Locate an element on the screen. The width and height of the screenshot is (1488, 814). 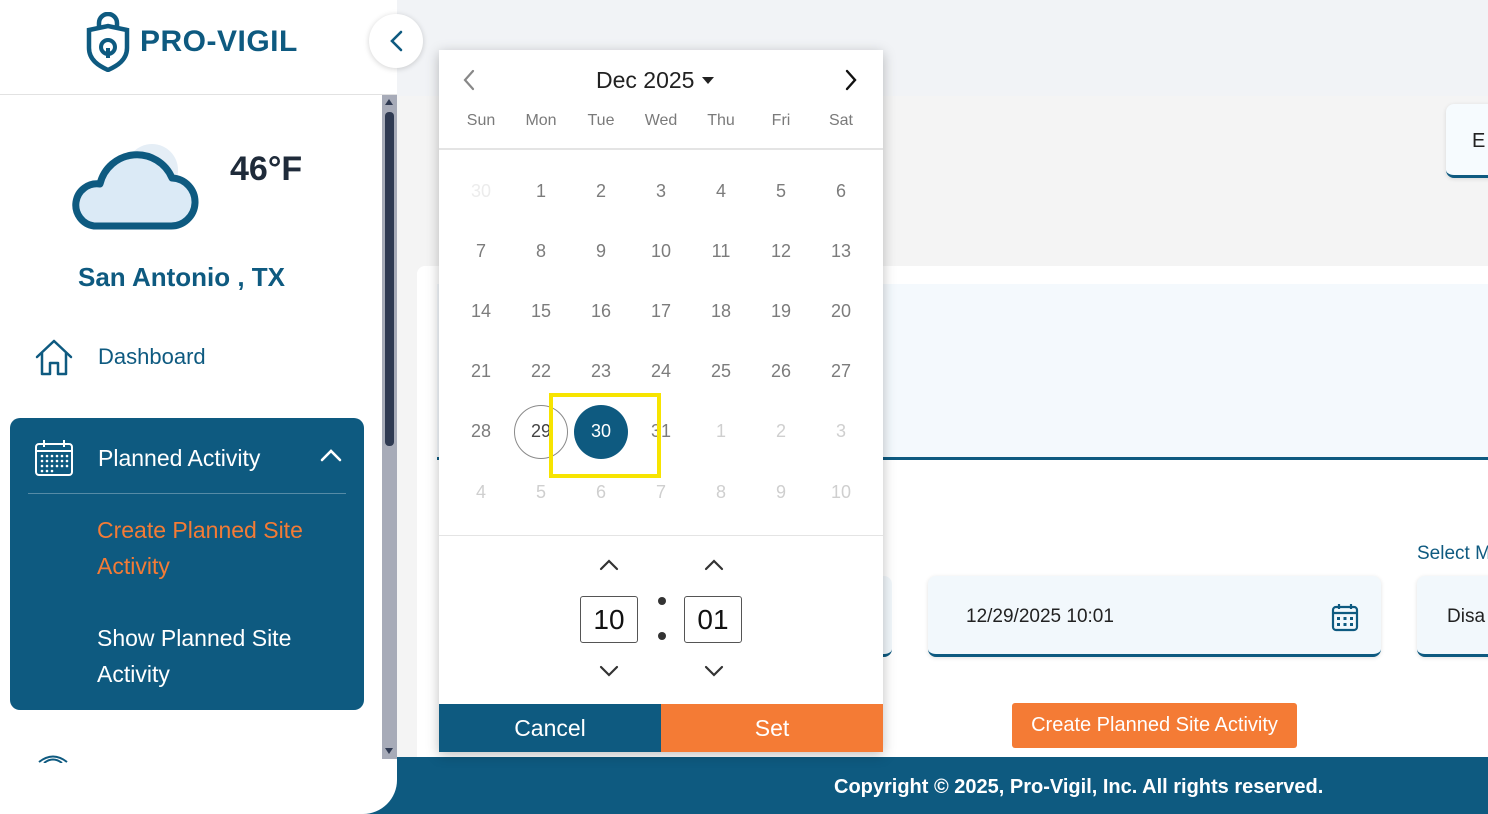
hour-up-icon is located at coordinates (609, 567).